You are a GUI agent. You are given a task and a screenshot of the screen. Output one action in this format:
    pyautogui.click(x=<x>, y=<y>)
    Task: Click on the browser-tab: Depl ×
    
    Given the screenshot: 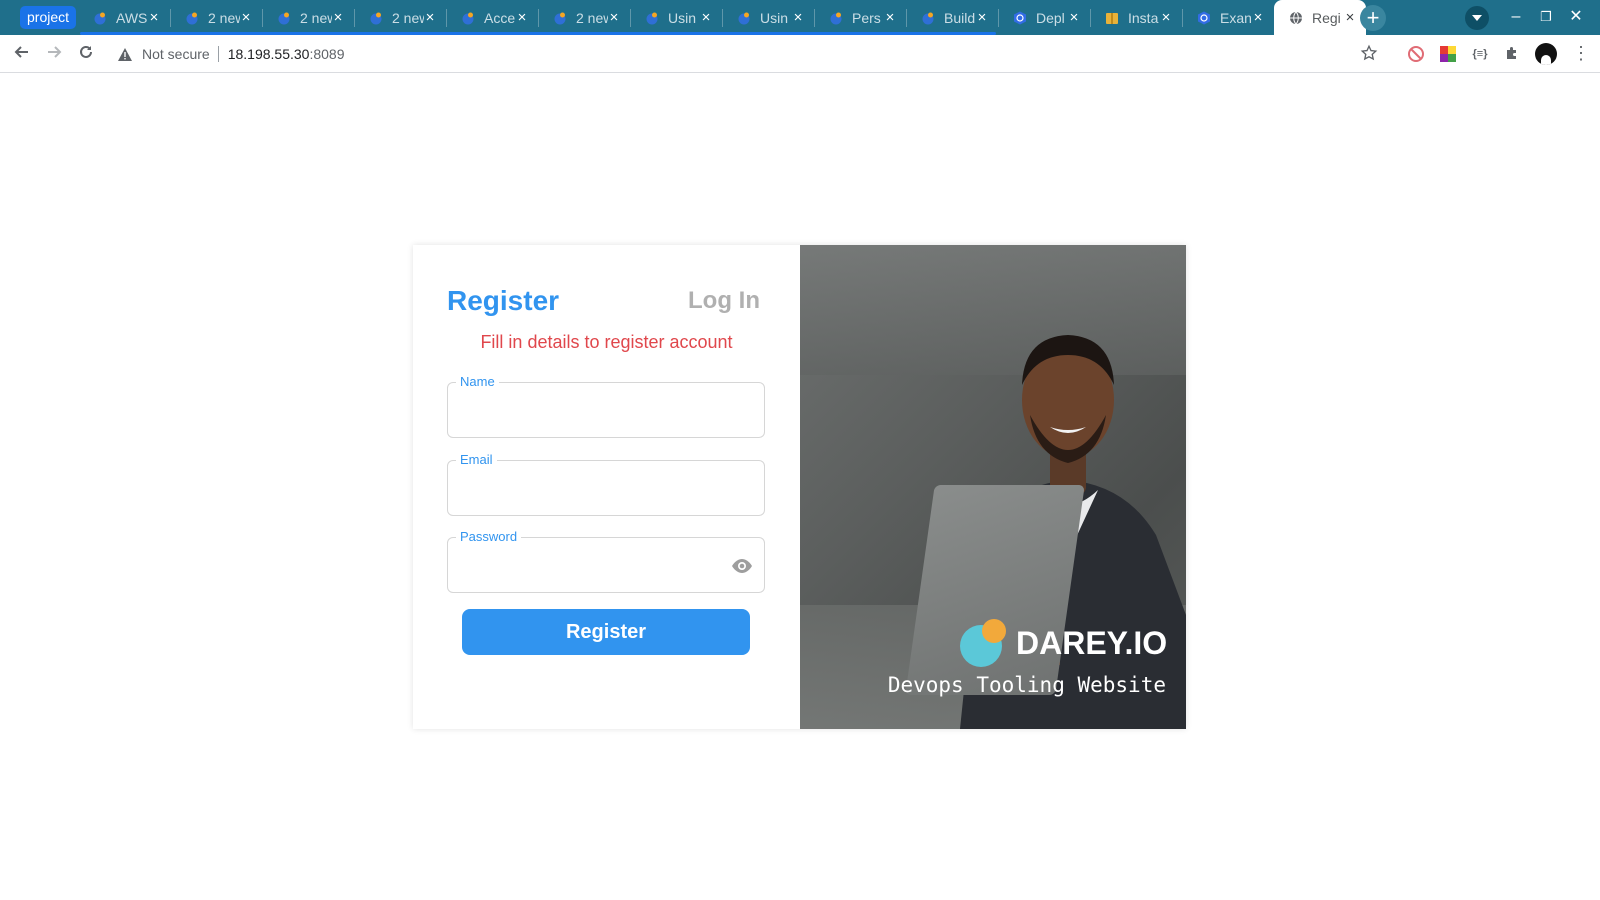 What is the action you would take?
    pyautogui.click(x=1044, y=17)
    